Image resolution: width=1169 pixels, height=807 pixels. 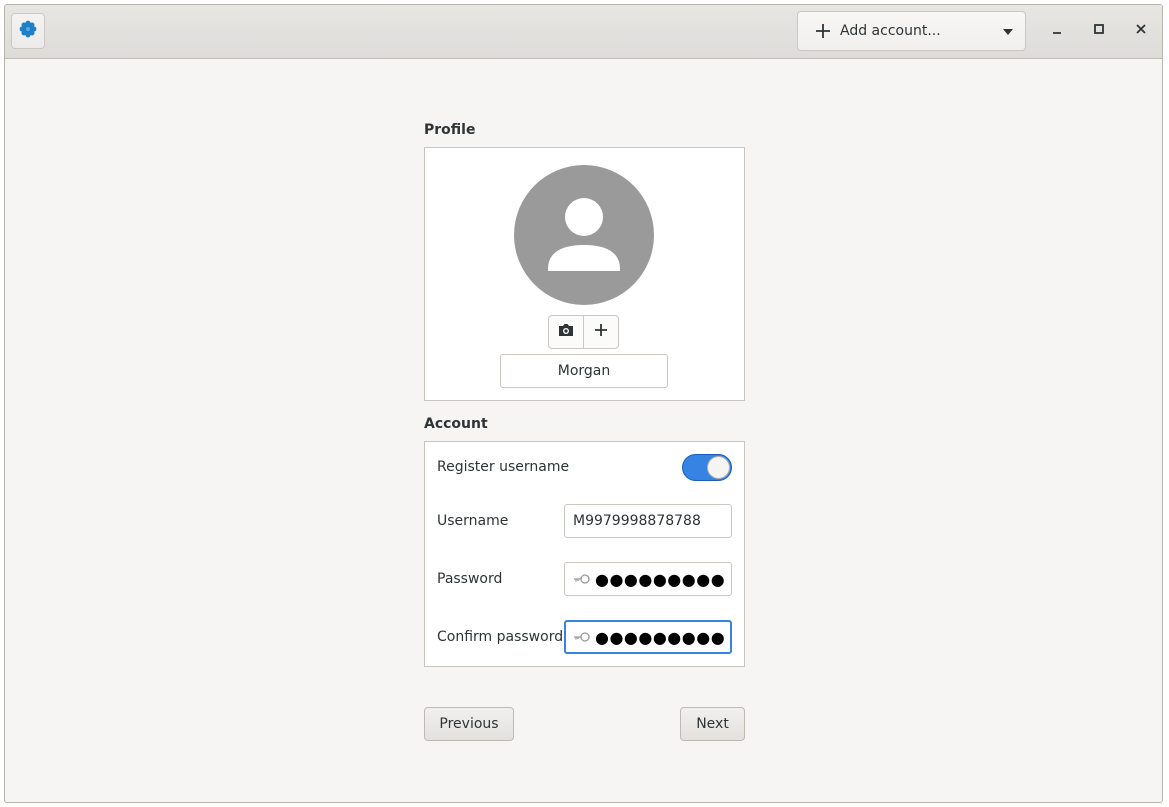 I want to click on minimize-button, so click(x=1057, y=31).